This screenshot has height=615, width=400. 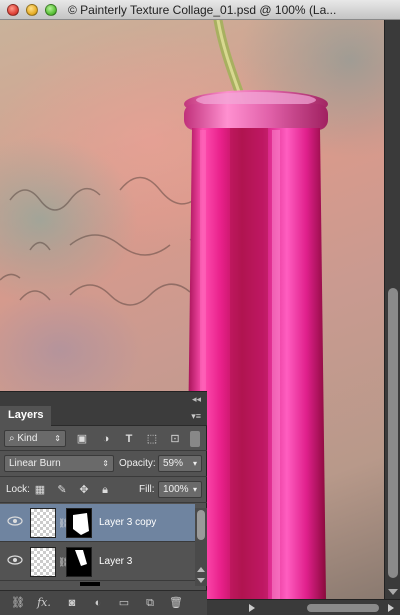 I want to click on layers-scroll-thumb, so click(x=201, y=525).